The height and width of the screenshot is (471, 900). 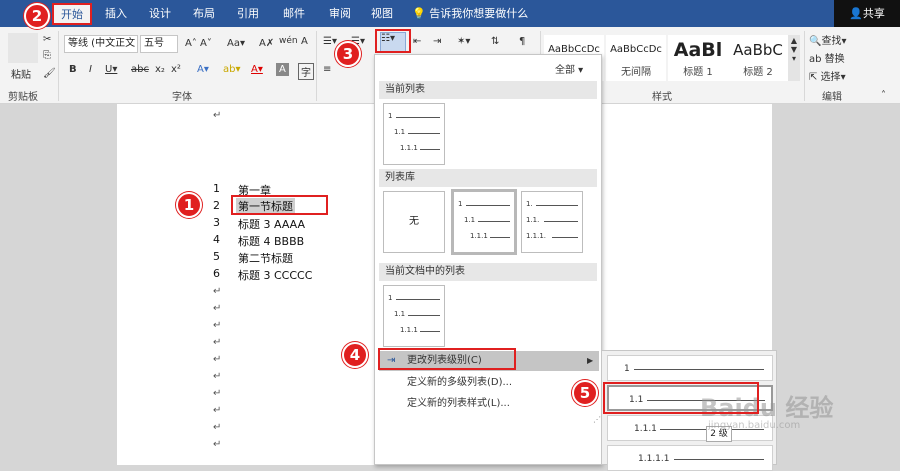 I want to click on section-list-library: 列表库, so click(x=488, y=178).